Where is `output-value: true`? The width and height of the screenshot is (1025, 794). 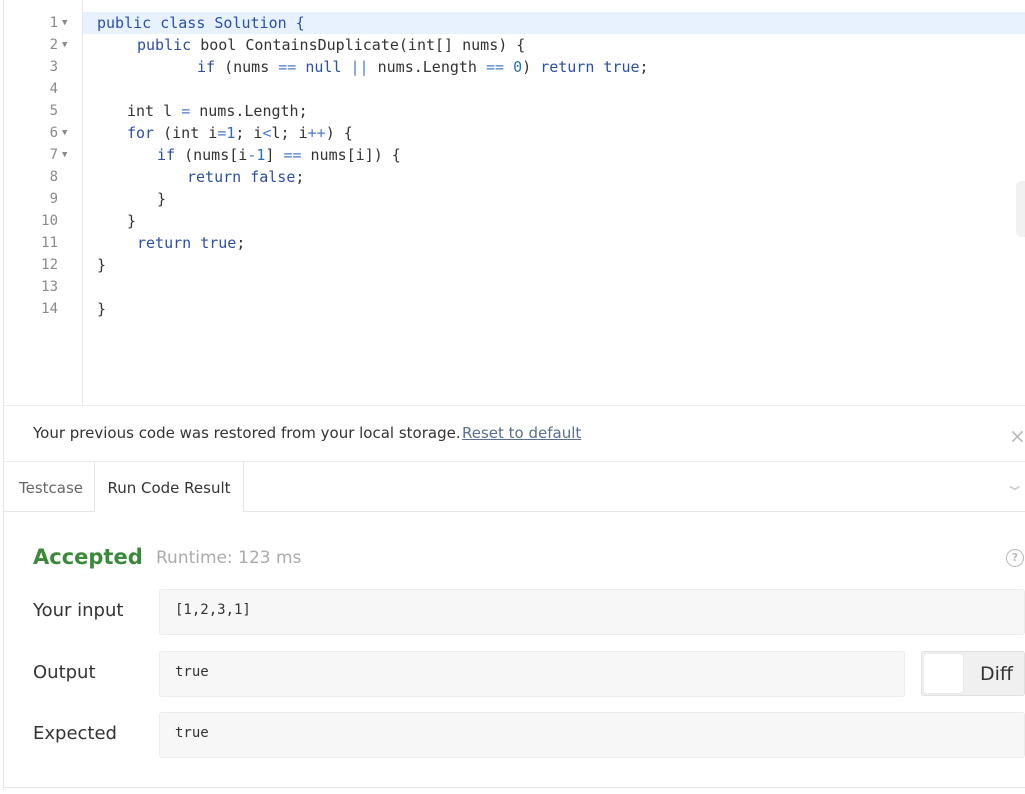
output-value: true is located at coordinates (192, 672).